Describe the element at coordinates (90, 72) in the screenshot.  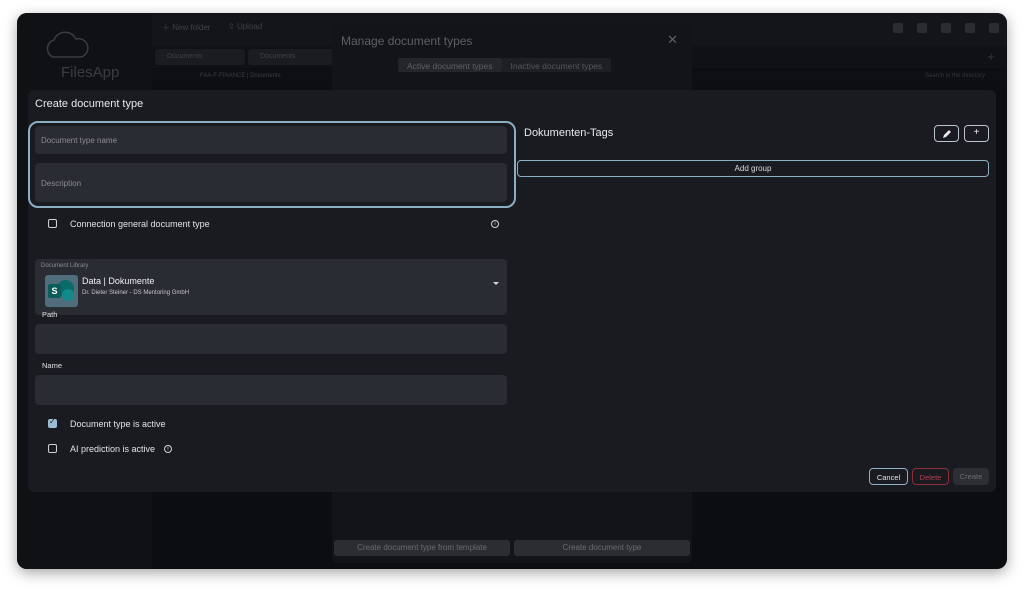
I see `app-logo-text: FilesApp` at that location.